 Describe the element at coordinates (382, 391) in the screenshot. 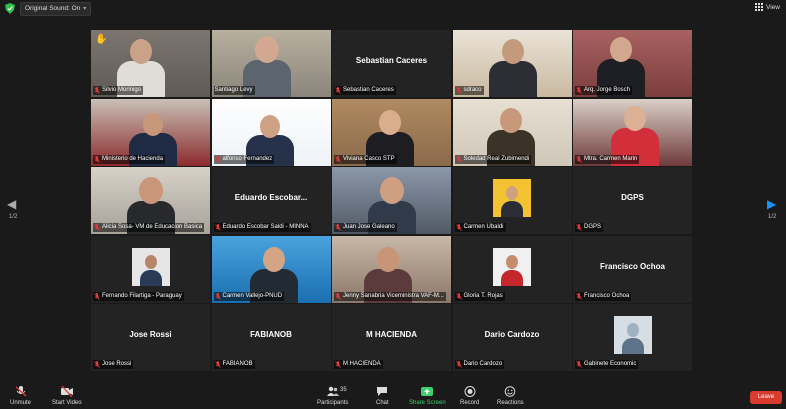

I see `chat-icon` at that location.